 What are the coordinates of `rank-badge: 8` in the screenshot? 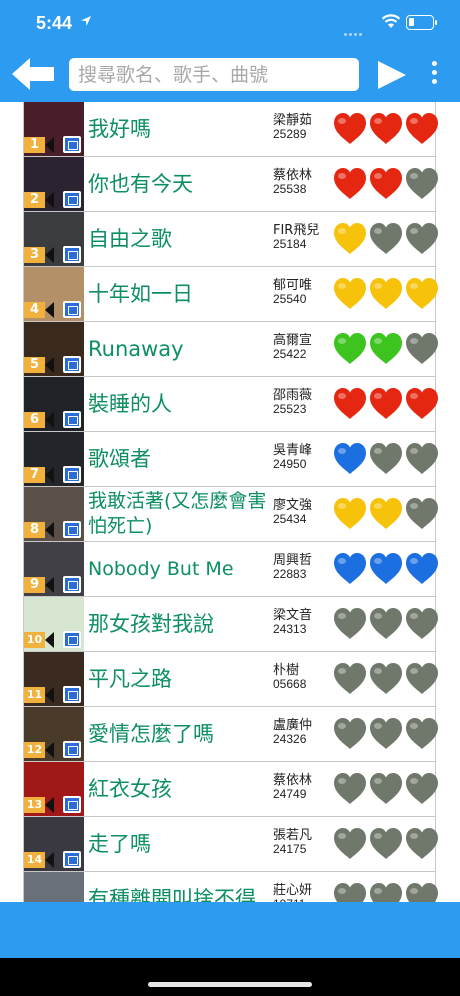 It's located at (34, 530).